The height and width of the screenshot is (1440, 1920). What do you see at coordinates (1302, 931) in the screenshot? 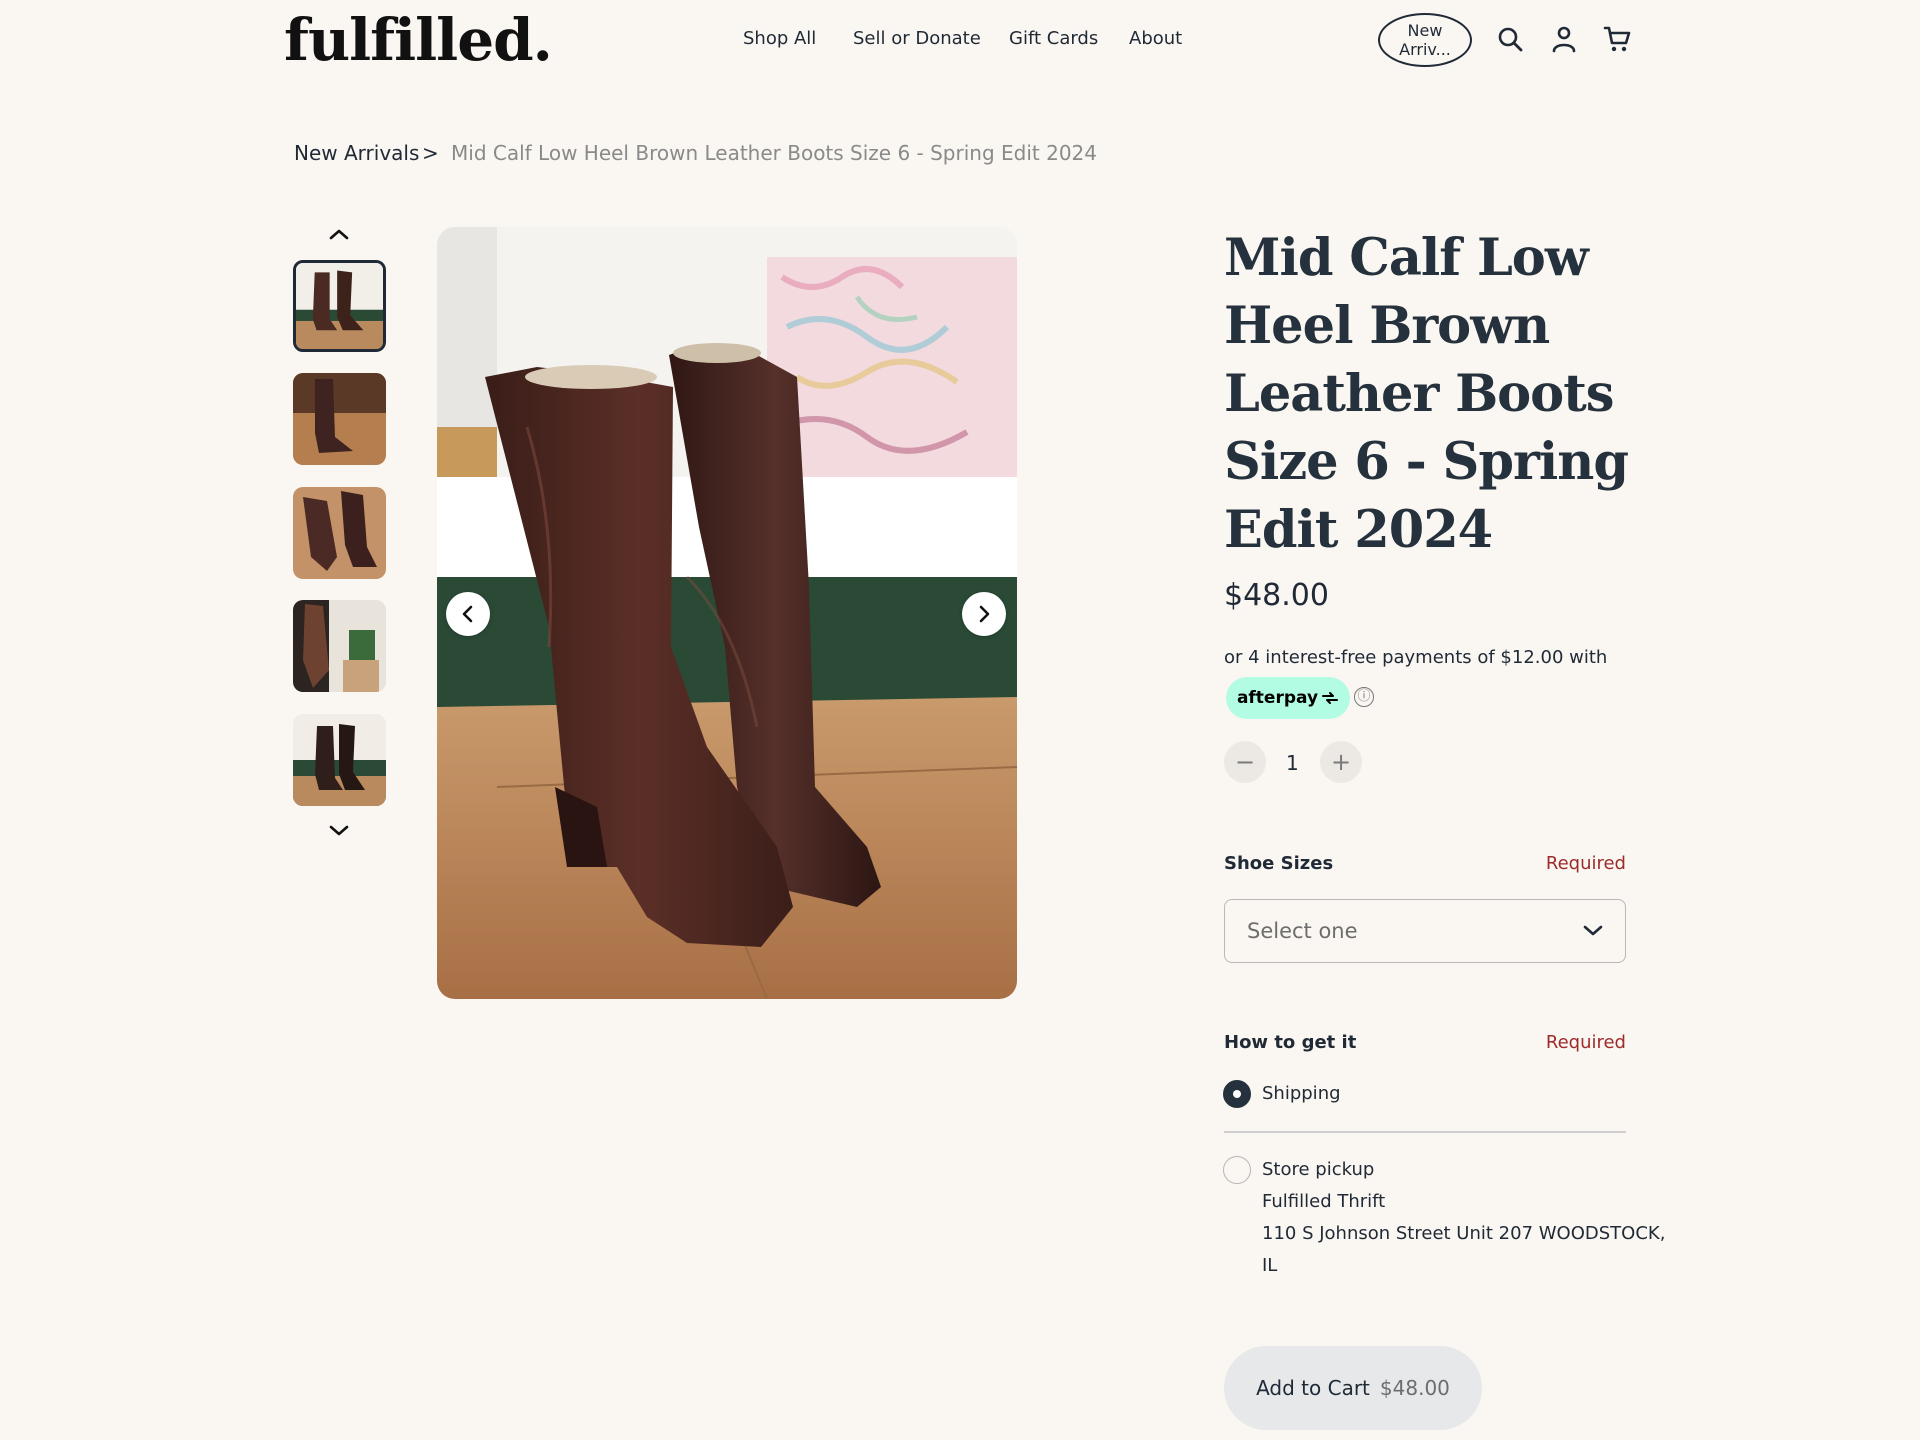
I see `shoe-size-select-value: Select one` at bounding box center [1302, 931].